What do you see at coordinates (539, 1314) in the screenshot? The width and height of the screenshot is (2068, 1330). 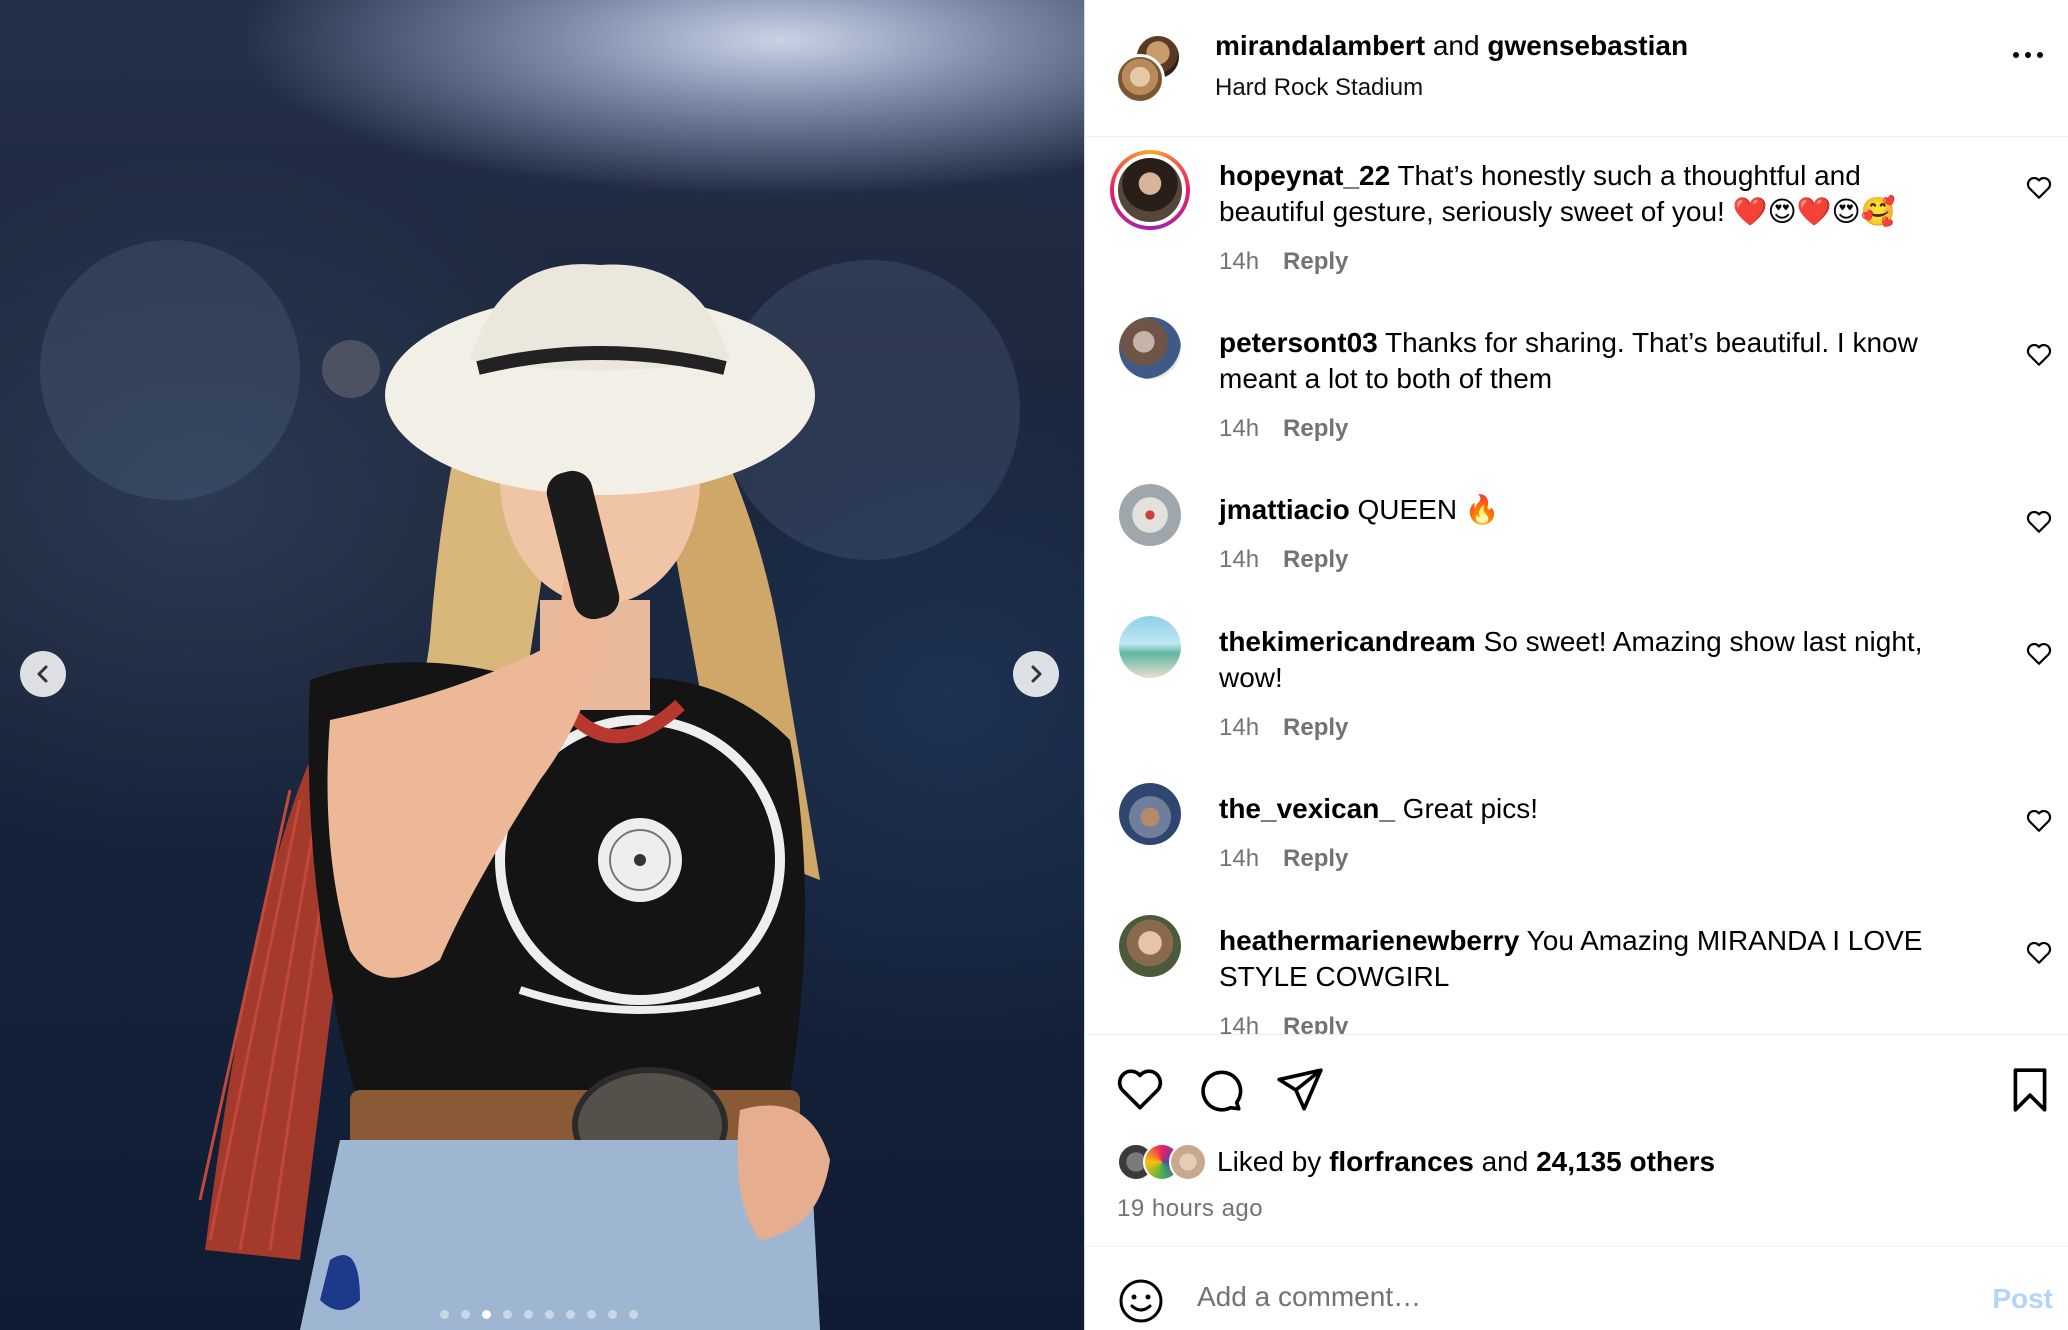 I see `carousel-indicator` at bounding box center [539, 1314].